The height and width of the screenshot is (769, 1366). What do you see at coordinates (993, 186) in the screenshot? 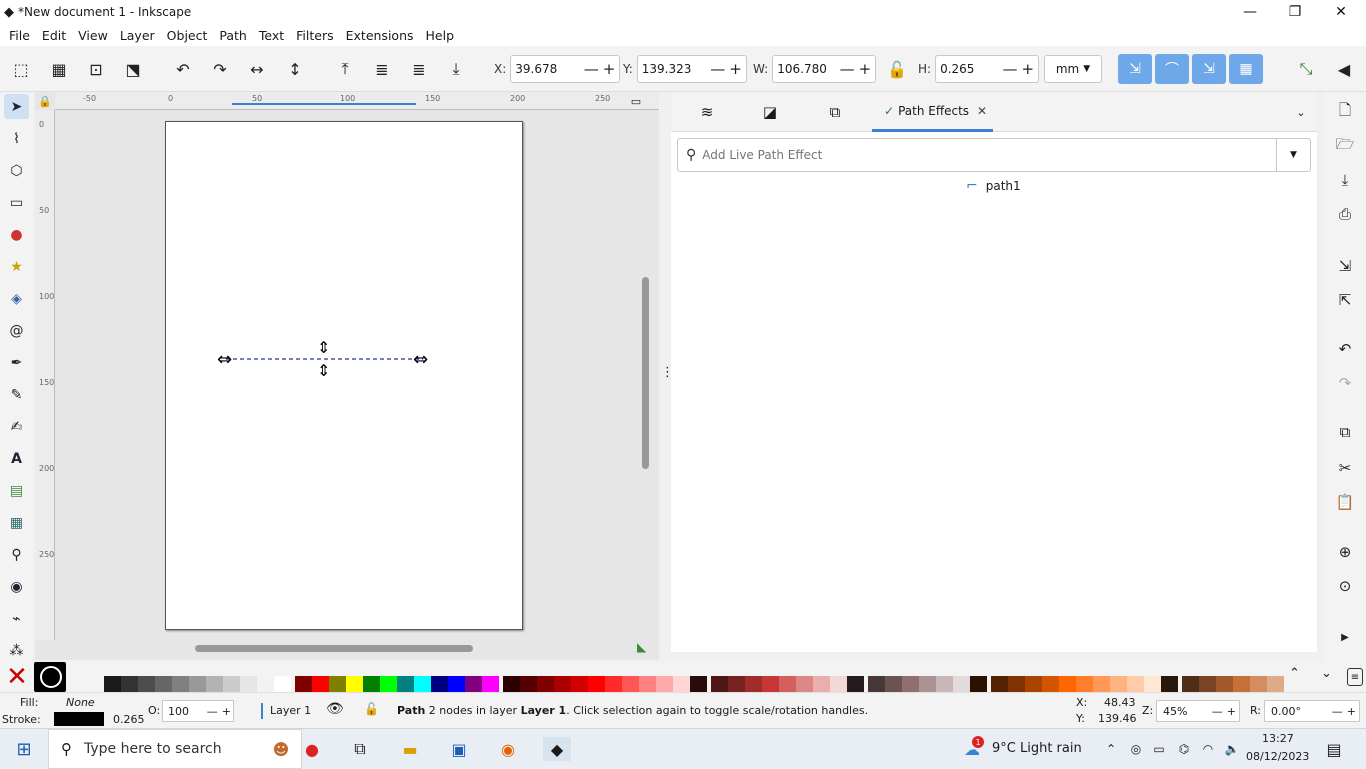
I see `effect-target-item: ⌐ path1` at bounding box center [993, 186].